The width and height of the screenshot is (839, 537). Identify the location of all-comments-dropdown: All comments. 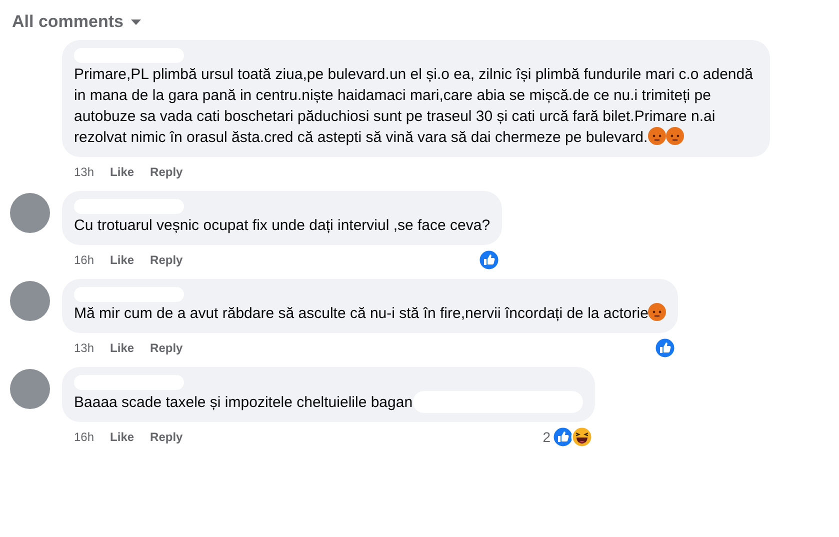
(77, 22).